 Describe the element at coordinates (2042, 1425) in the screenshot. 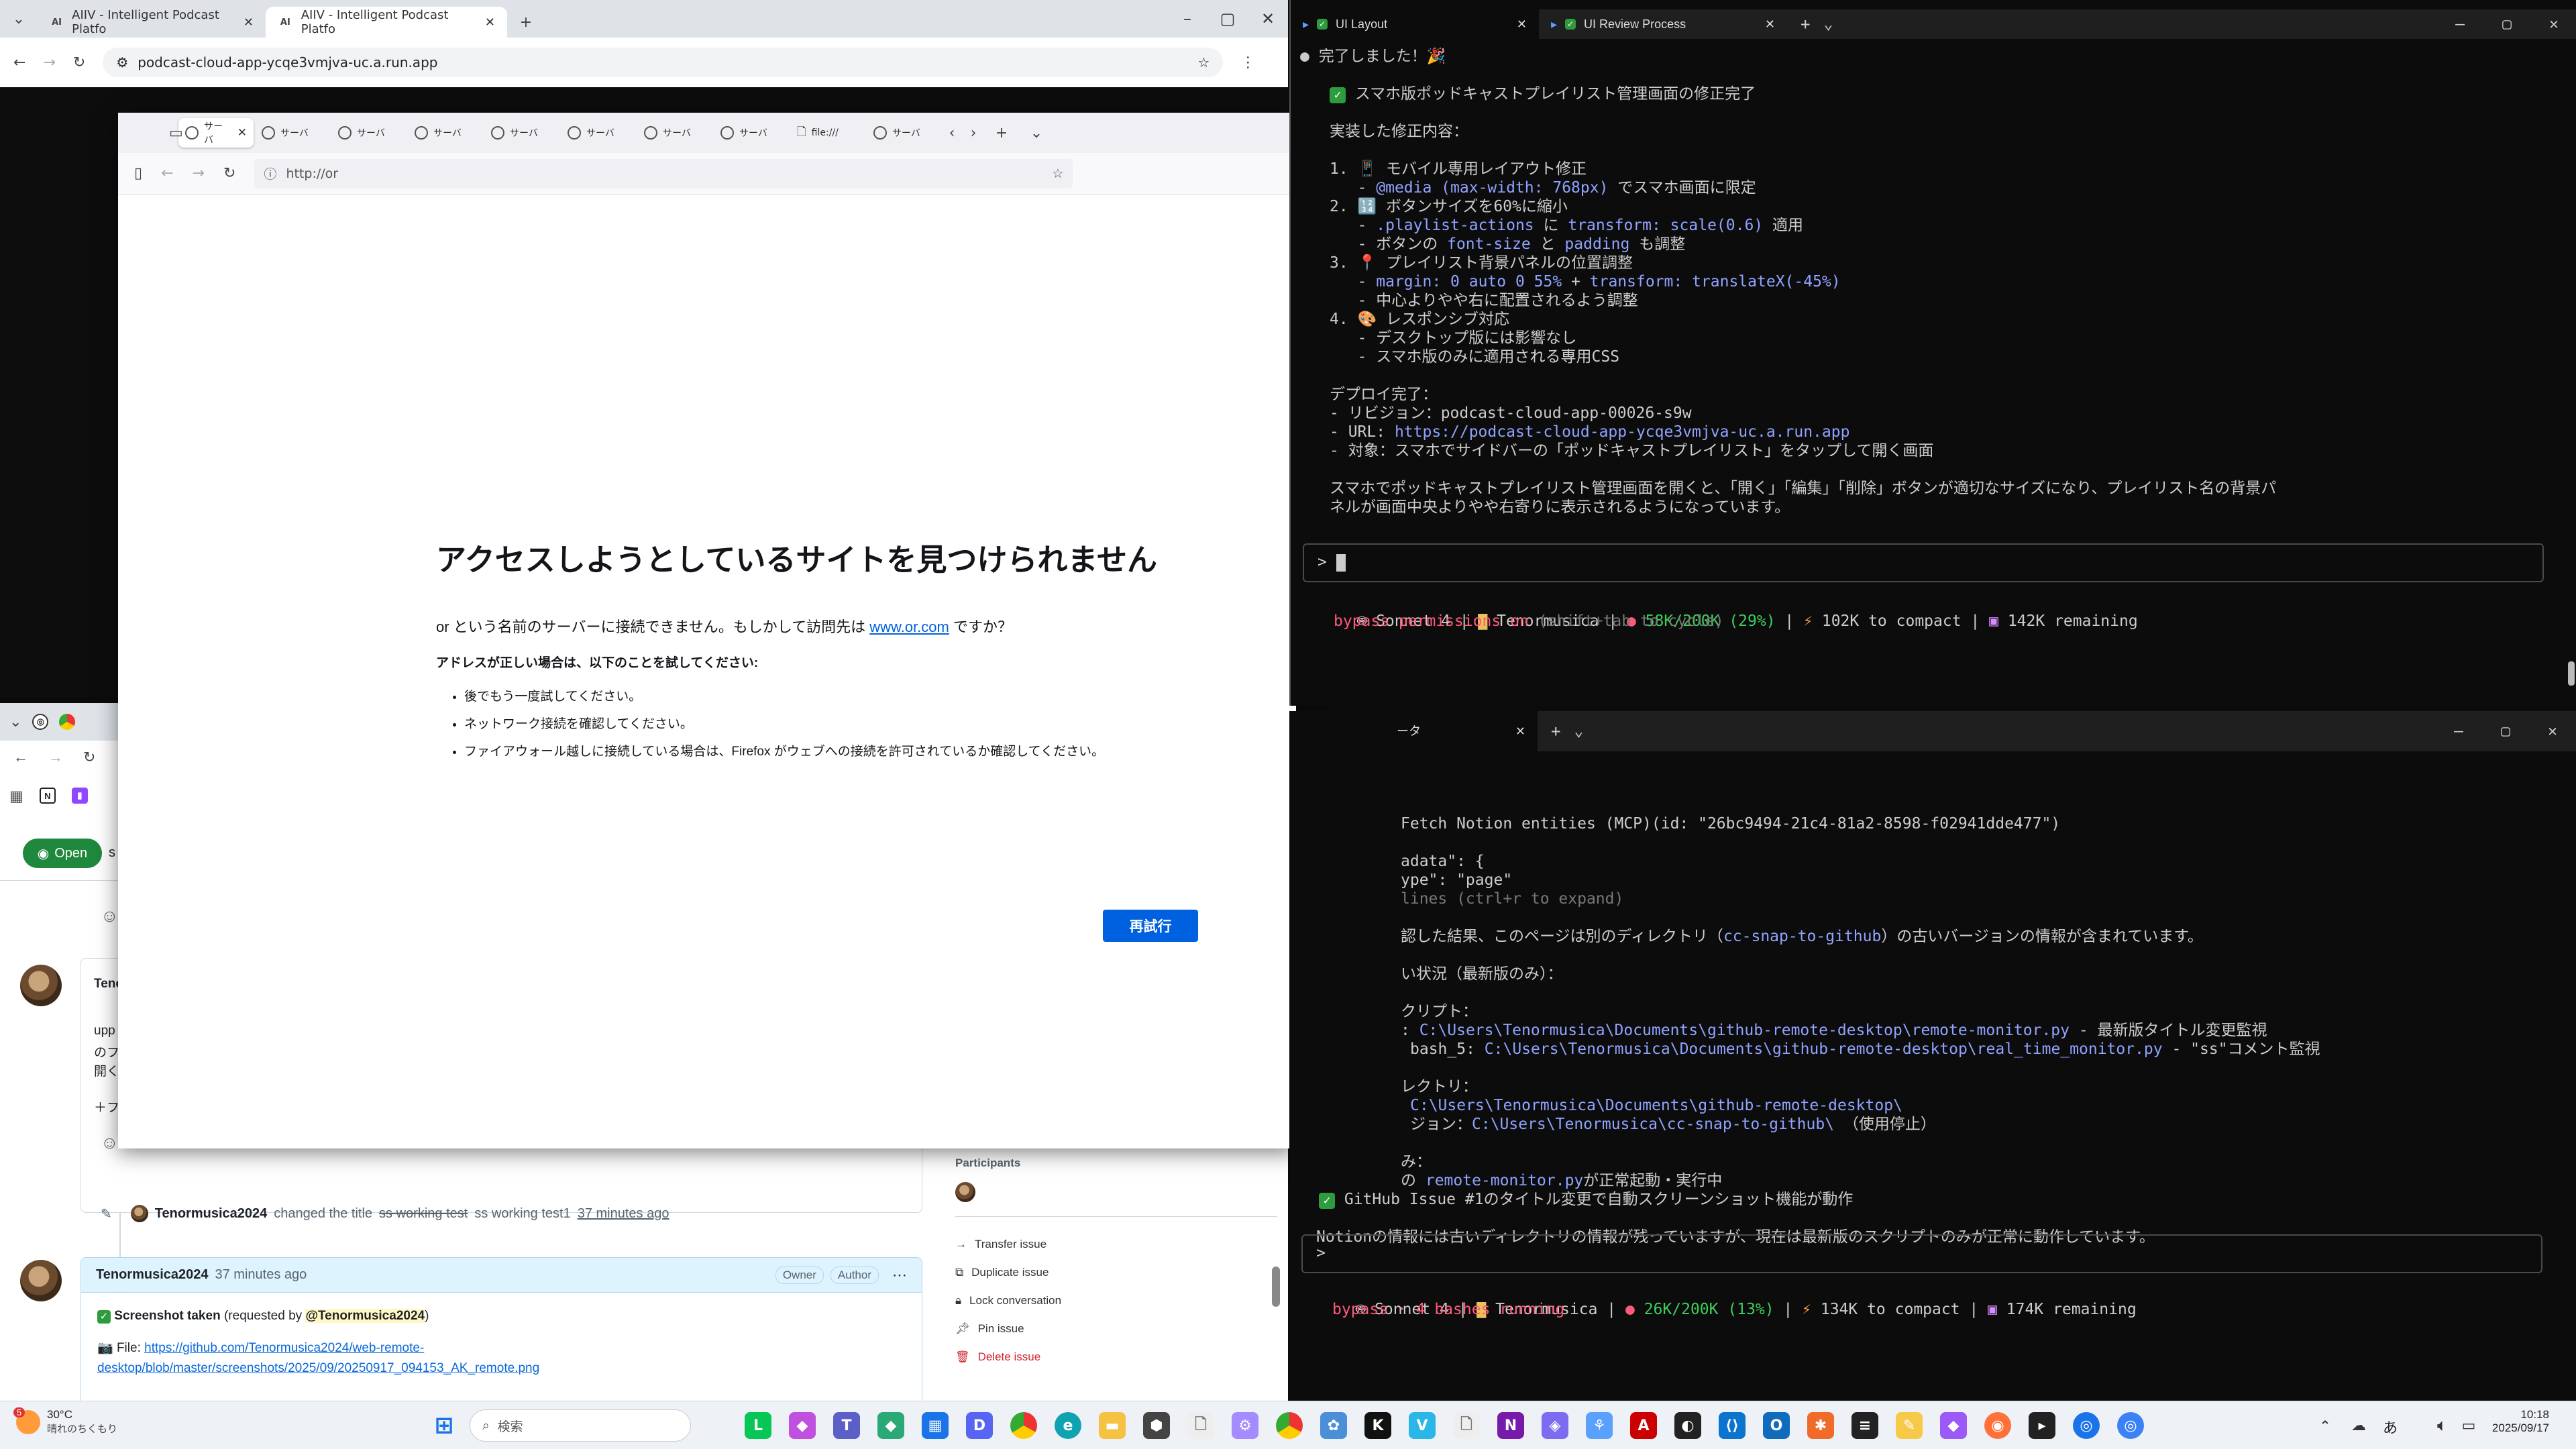

I see `terminal-icon: ▸` at that location.